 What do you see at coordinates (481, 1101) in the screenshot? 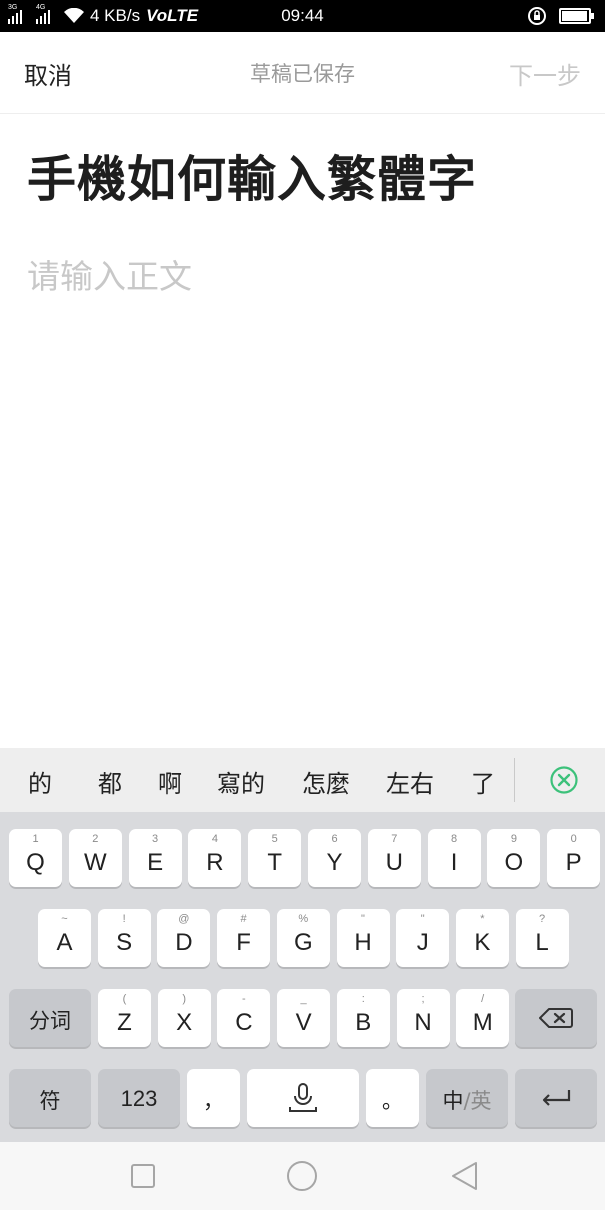
I see `lang-en: 英` at bounding box center [481, 1101].